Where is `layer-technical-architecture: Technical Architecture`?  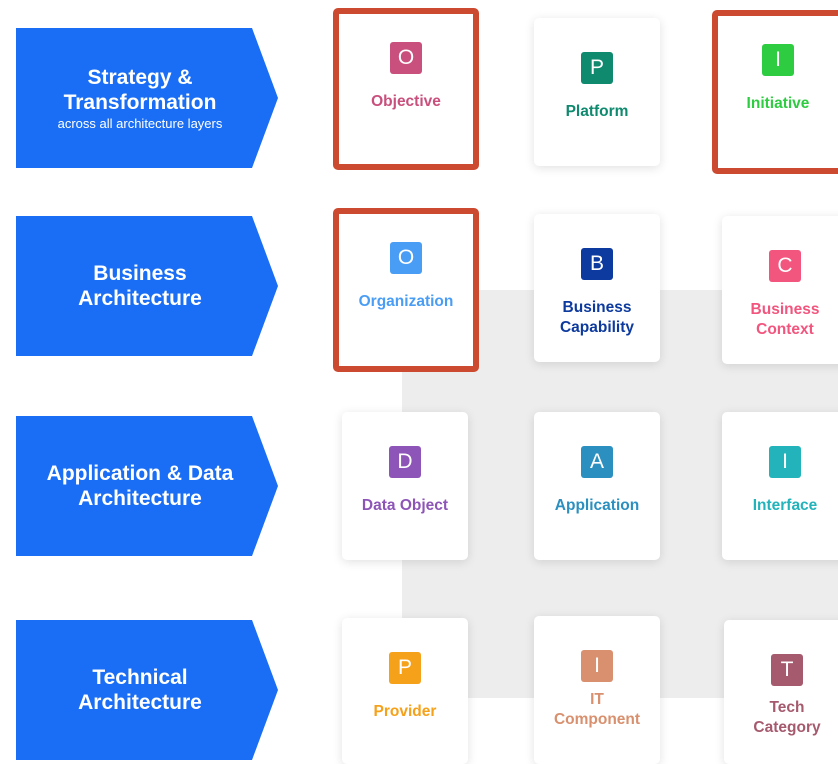
layer-technical-architecture: Technical Architecture is located at coordinates (147, 690).